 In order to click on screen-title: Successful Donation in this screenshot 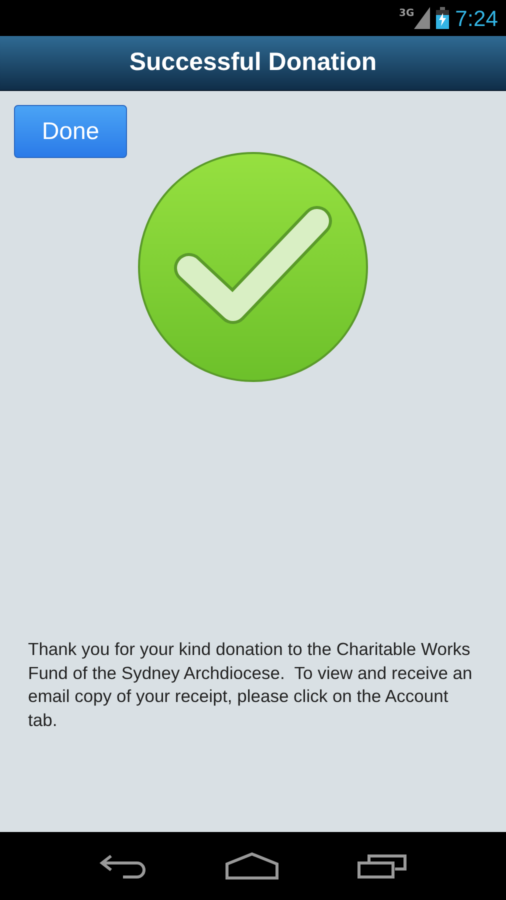, I will do `click(253, 62)`.